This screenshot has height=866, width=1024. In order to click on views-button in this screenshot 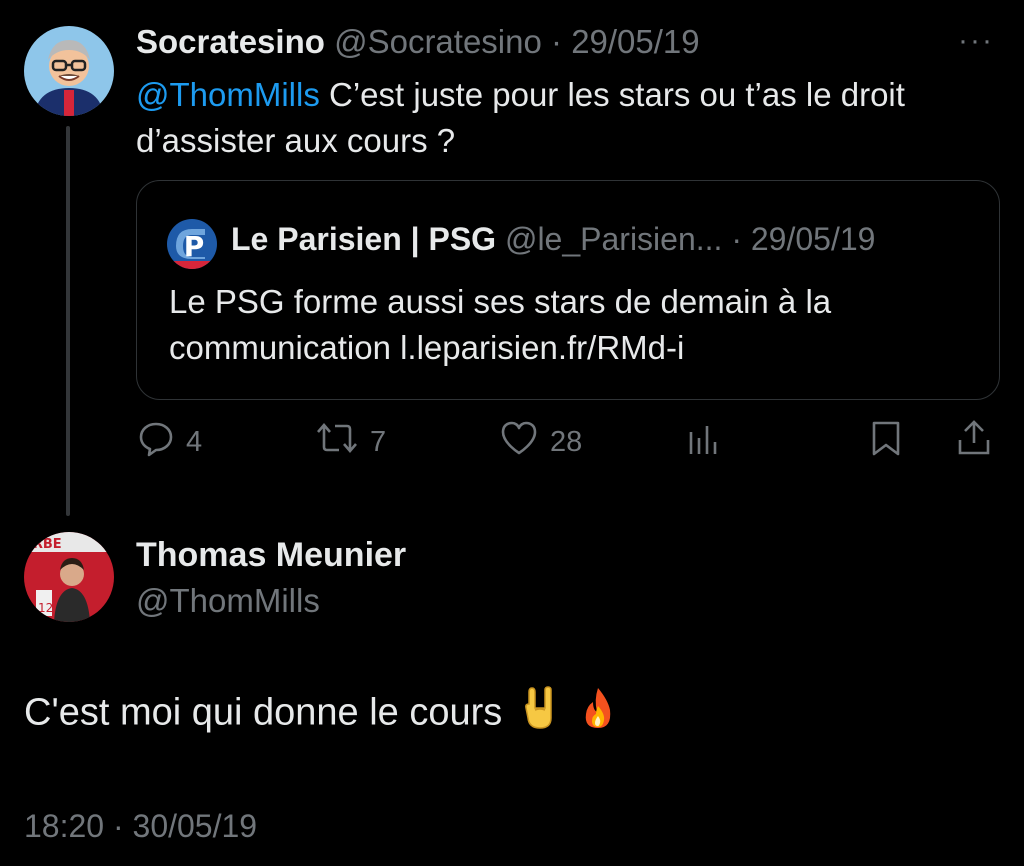, I will do `click(704, 442)`.